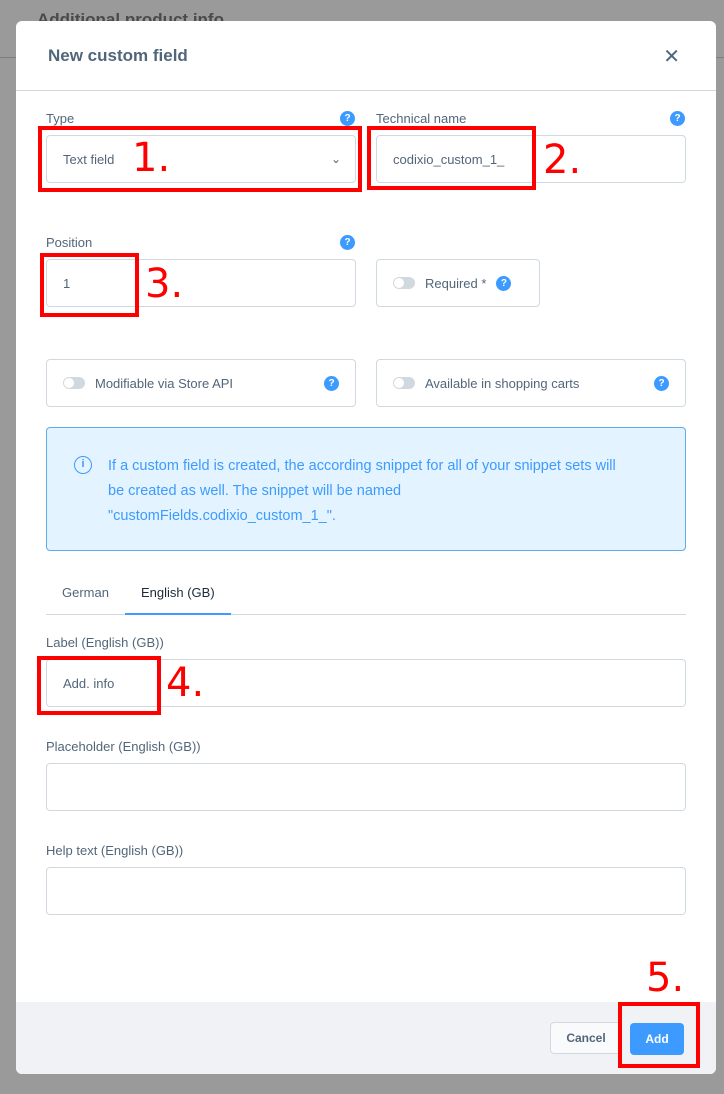 The width and height of the screenshot is (724, 1094). What do you see at coordinates (74, 383) in the screenshot?
I see `store-api-toggle` at bounding box center [74, 383].